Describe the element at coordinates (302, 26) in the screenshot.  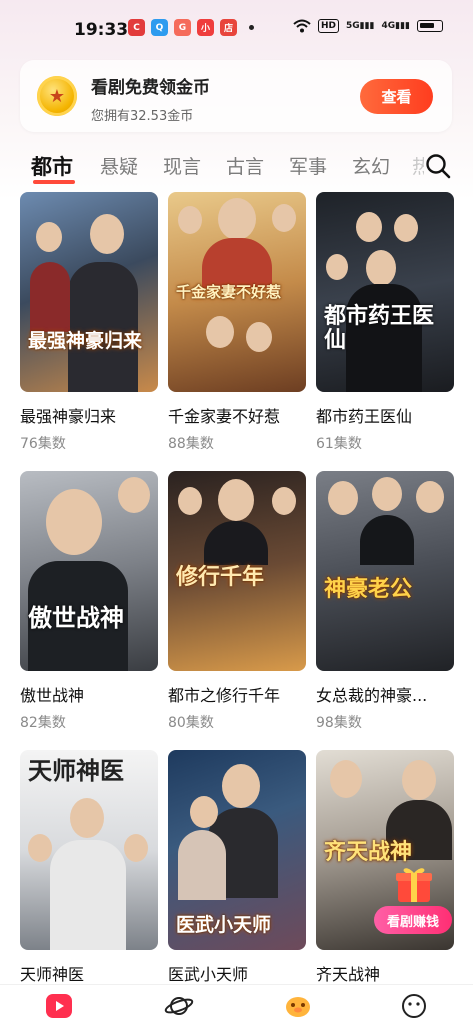
I see `wifi-icon` at that location.